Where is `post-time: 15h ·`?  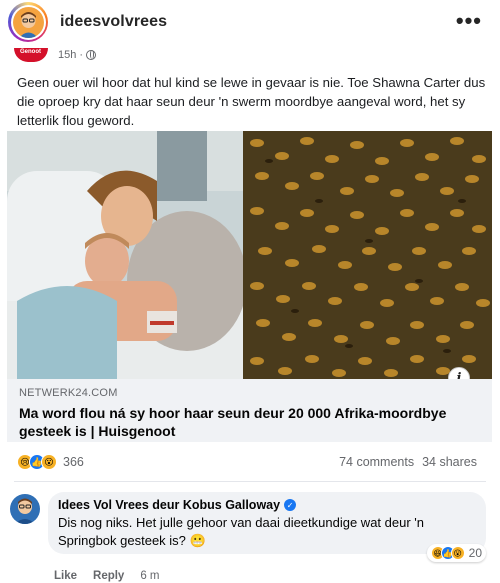
post-time: 15h · is located at coordinates (77, 55).